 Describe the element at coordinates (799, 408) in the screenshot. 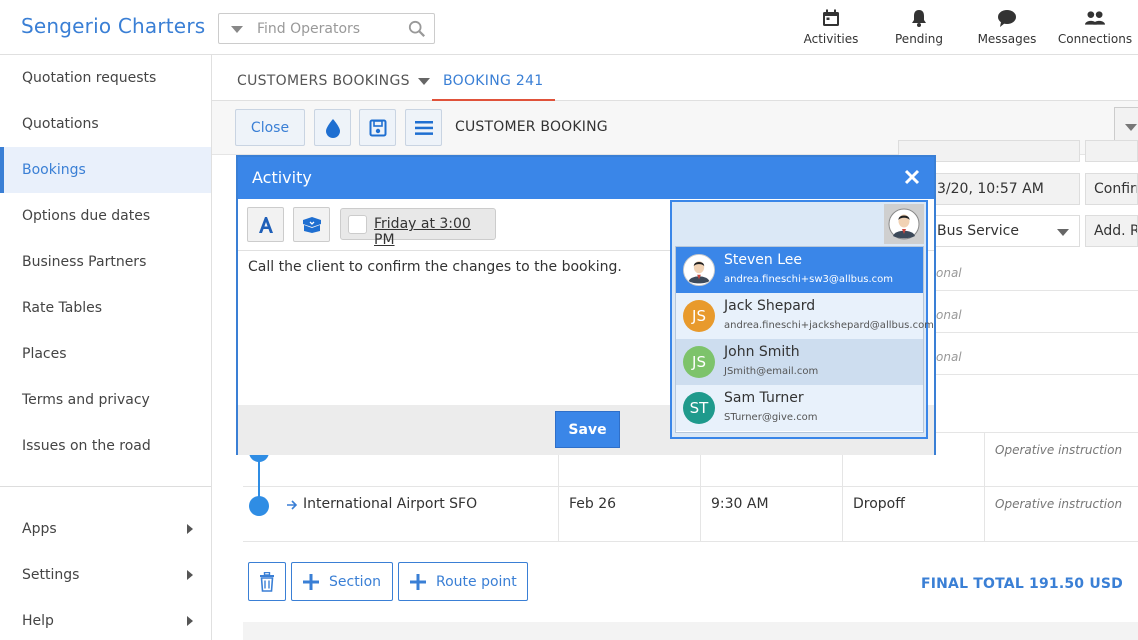

I see `list-item: ST Sam Turner STurner@give.com` at that location.